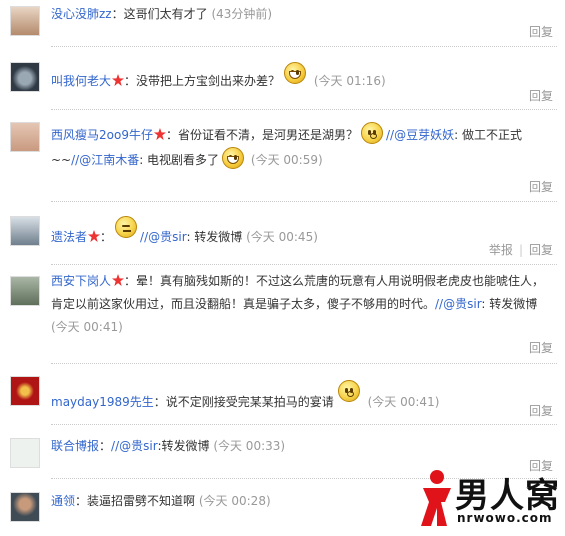 The height and width of the screenshot is (536, 565). I want to click on watermark-logo: 男人窝 nrwowo.com, so click(488, 498).